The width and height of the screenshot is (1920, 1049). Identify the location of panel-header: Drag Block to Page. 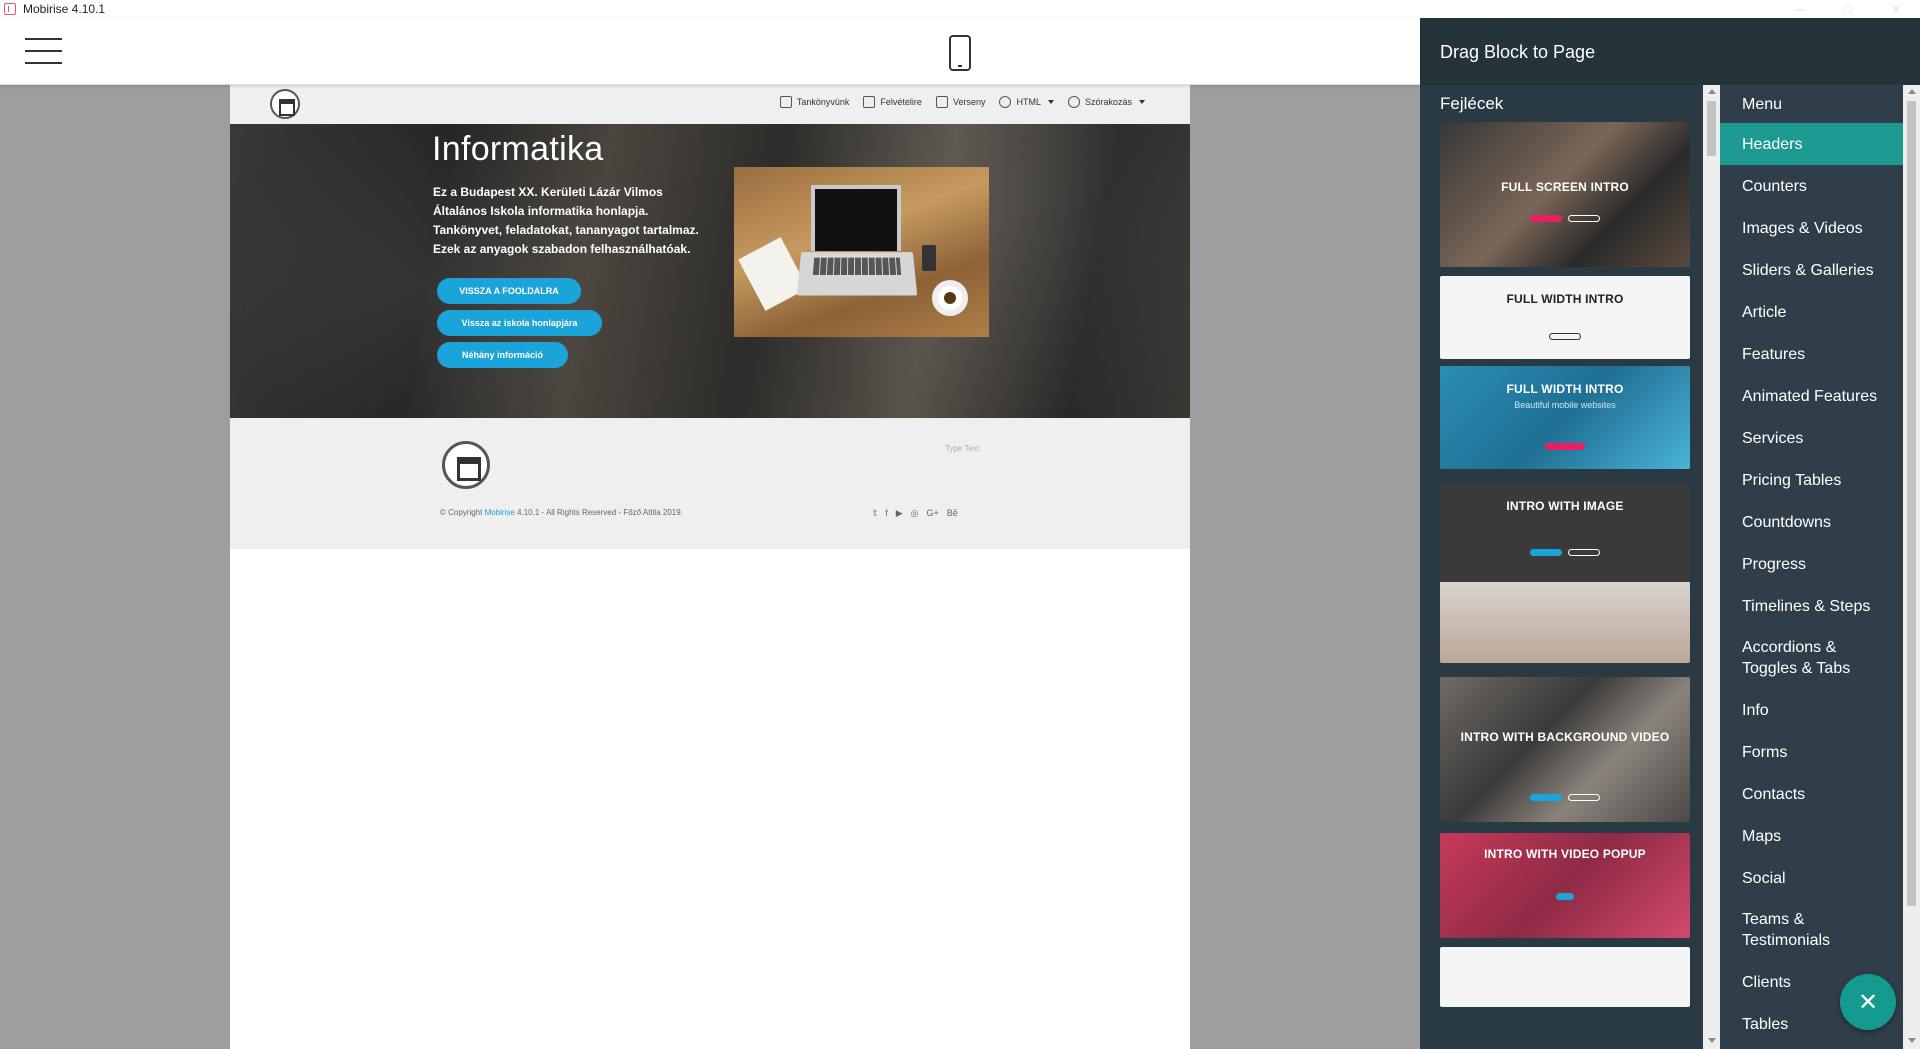
(1670, 51).